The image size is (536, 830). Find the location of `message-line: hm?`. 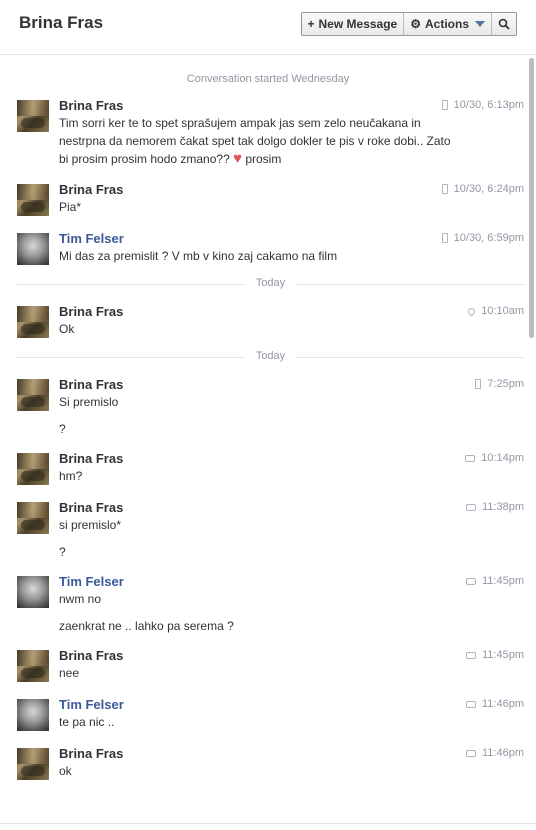

message-line: hm? is located at coordinates (71, 476).